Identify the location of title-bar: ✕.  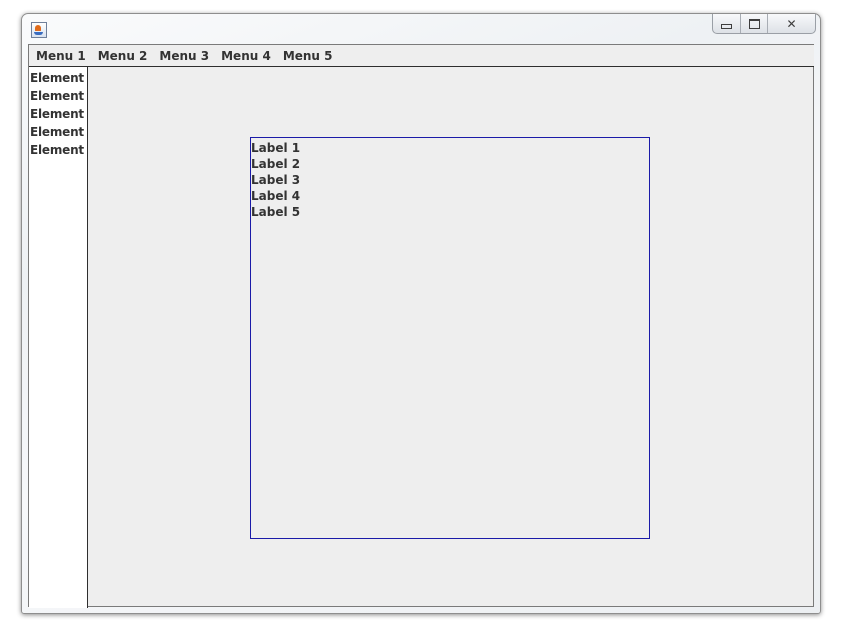
(421, 29).